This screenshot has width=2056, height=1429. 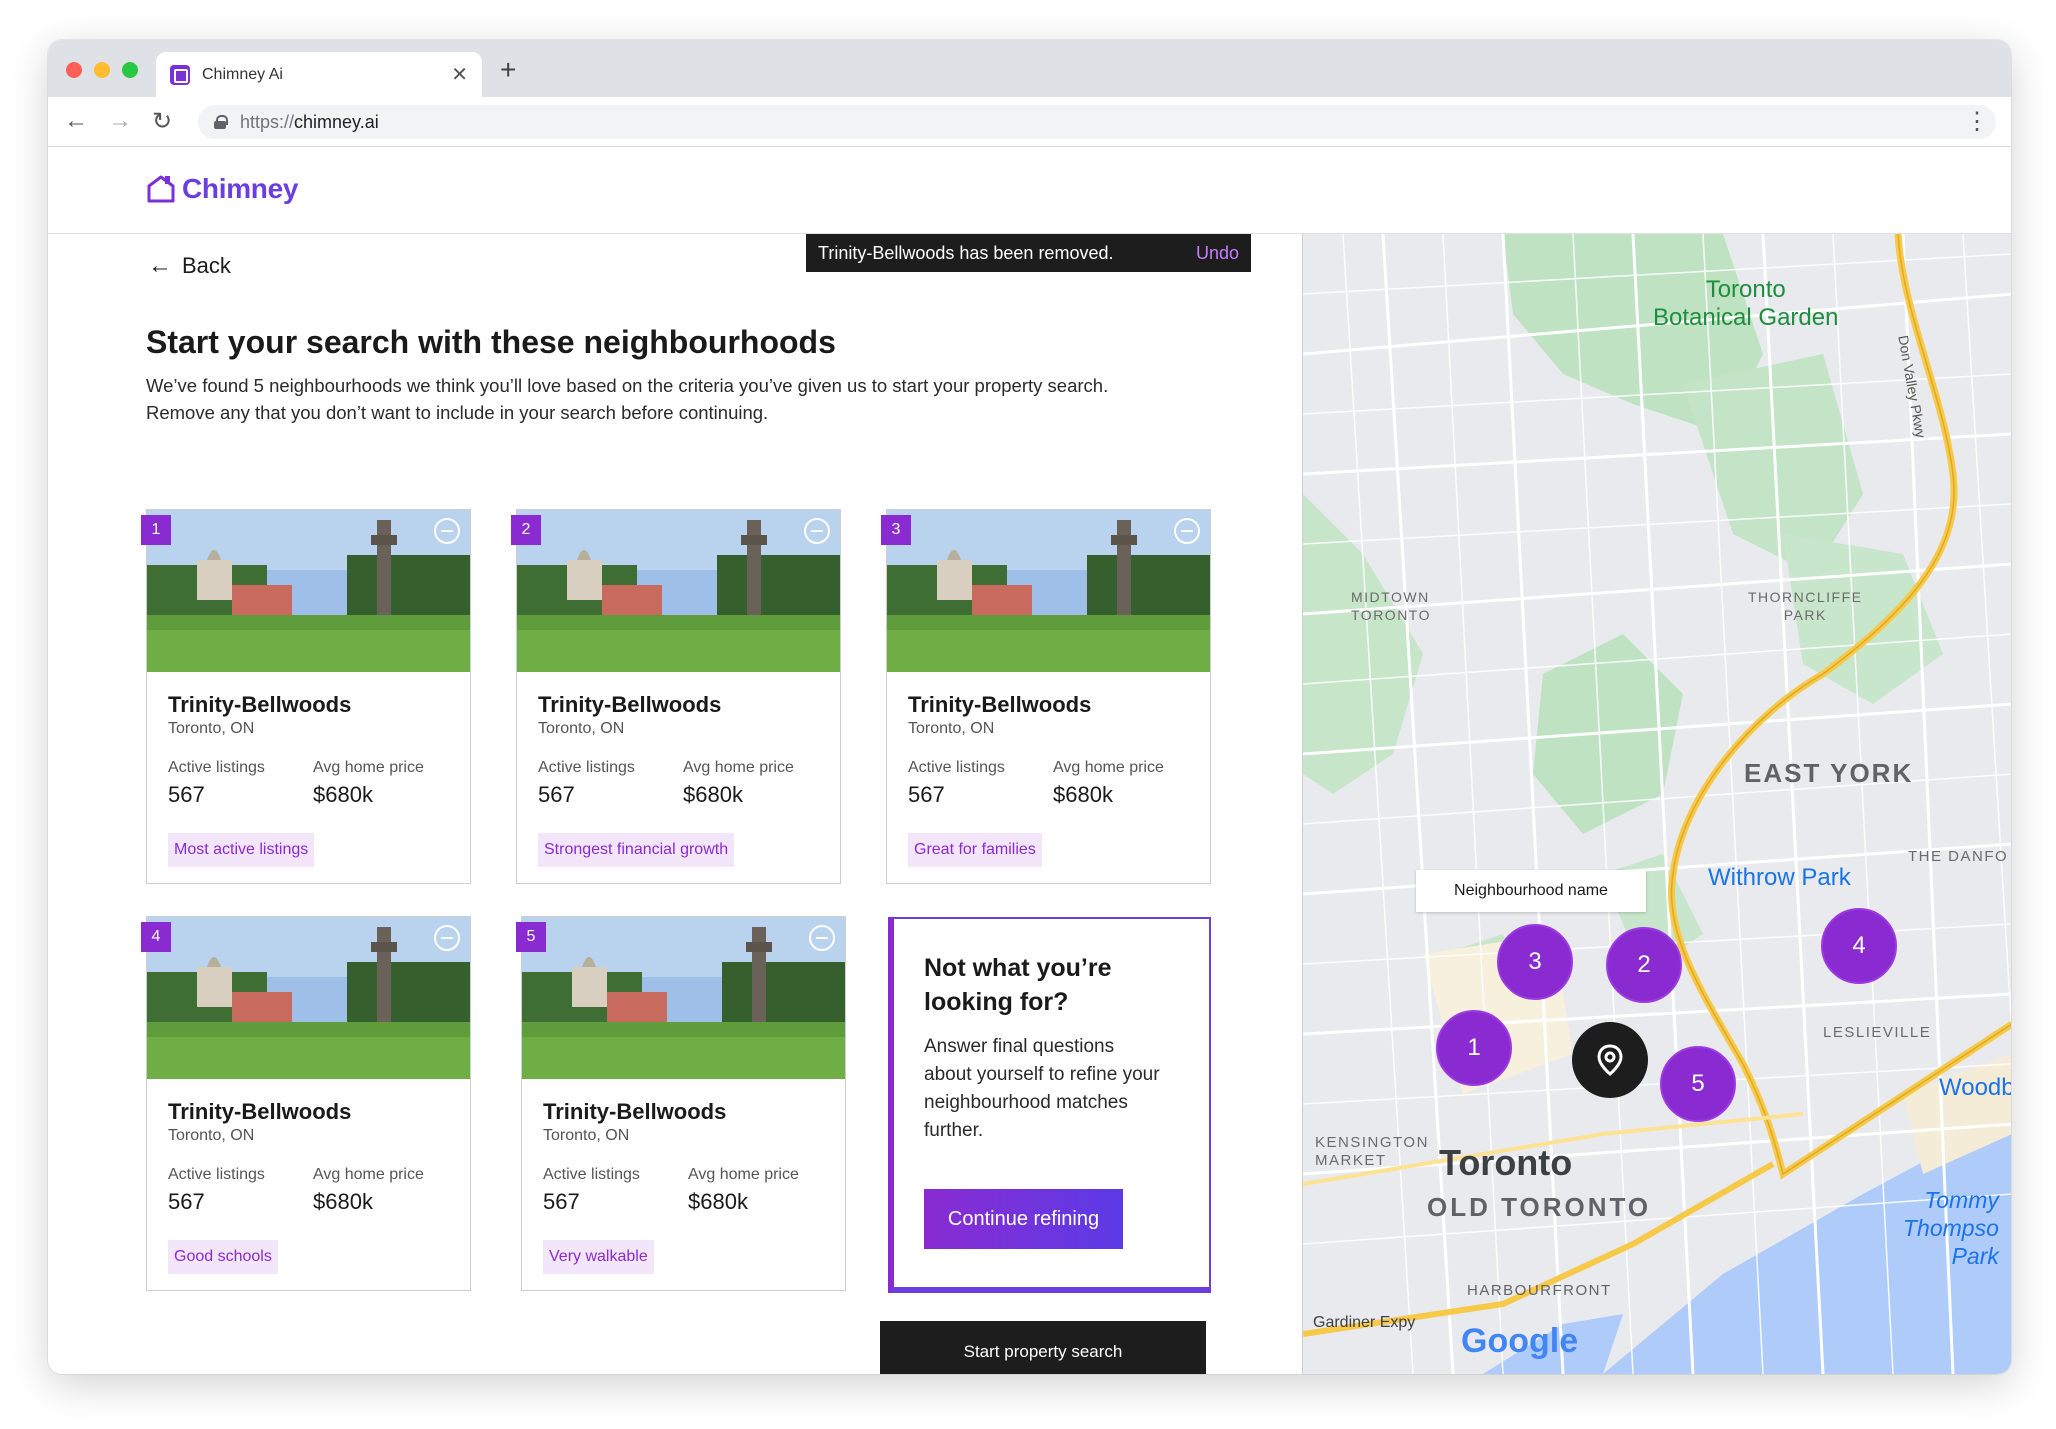 I want to click on map-label-woodbine: Woodbi, so click(x=1975, y=1087).